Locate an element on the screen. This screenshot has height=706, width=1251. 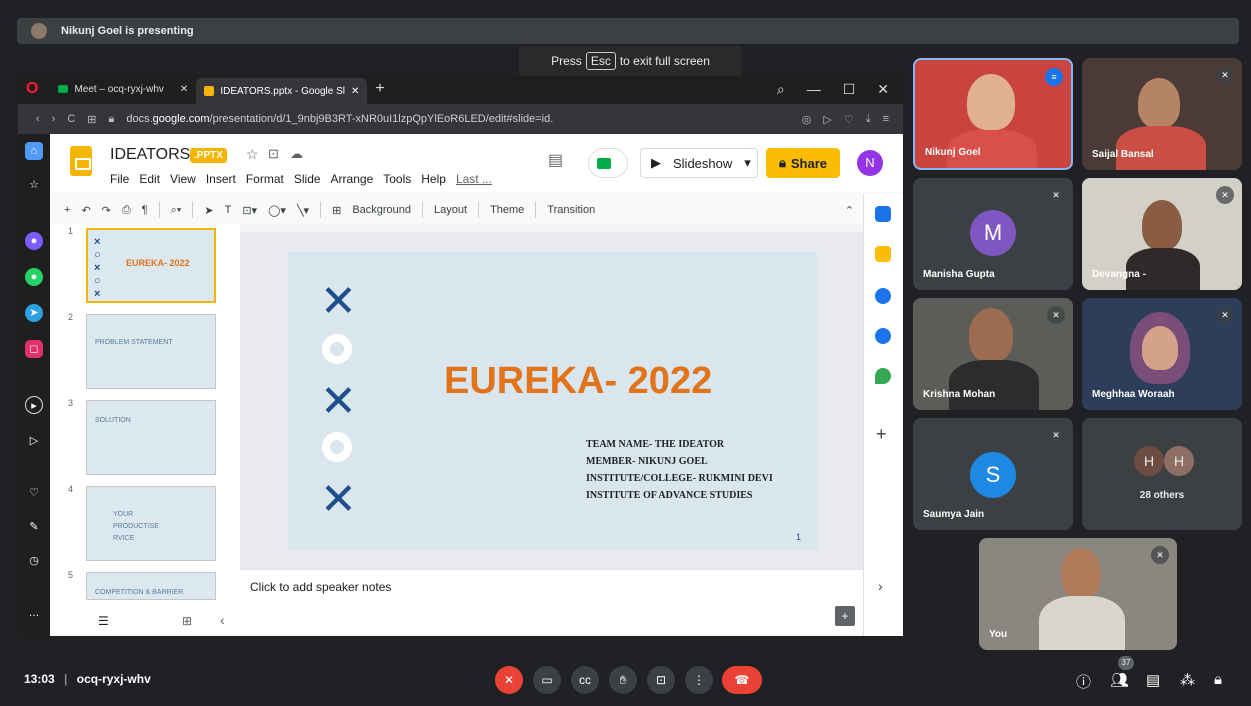
transition-button: Transition is located at coordinates (571, 210).